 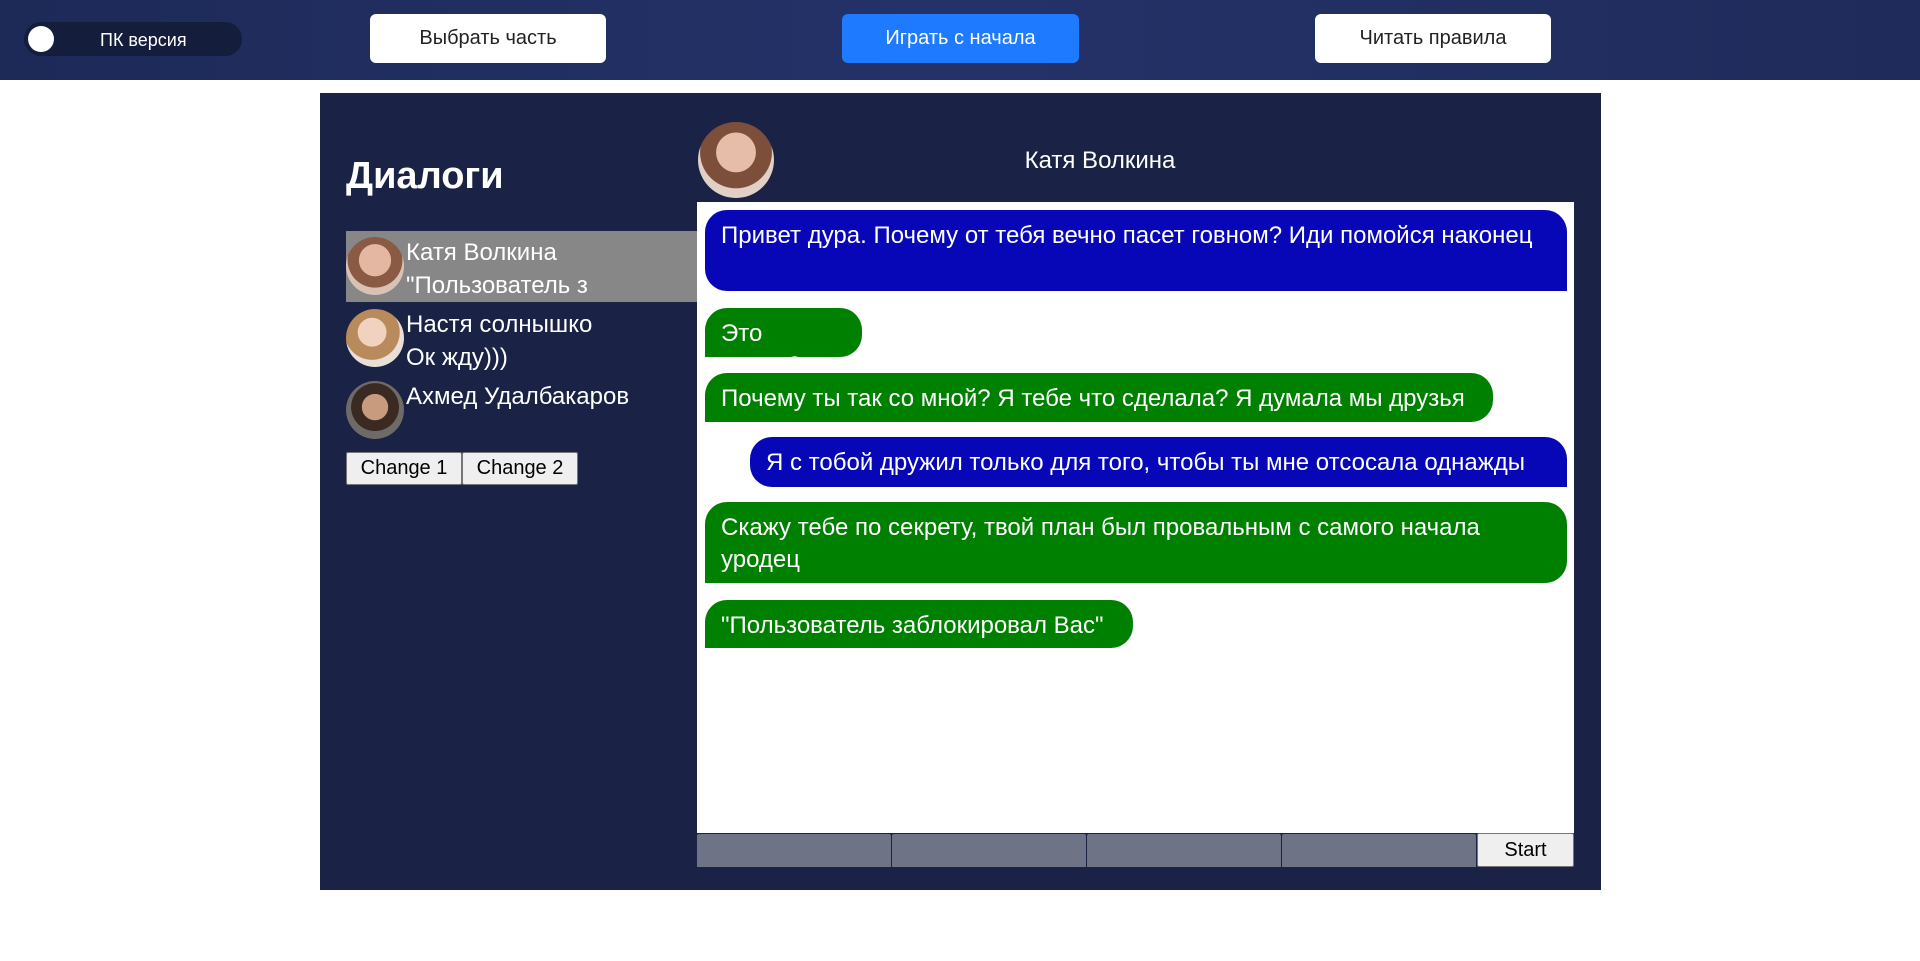 I want to click on message-bubble: "Пользователь заблокировал Вас", so click(x=919, y=624).